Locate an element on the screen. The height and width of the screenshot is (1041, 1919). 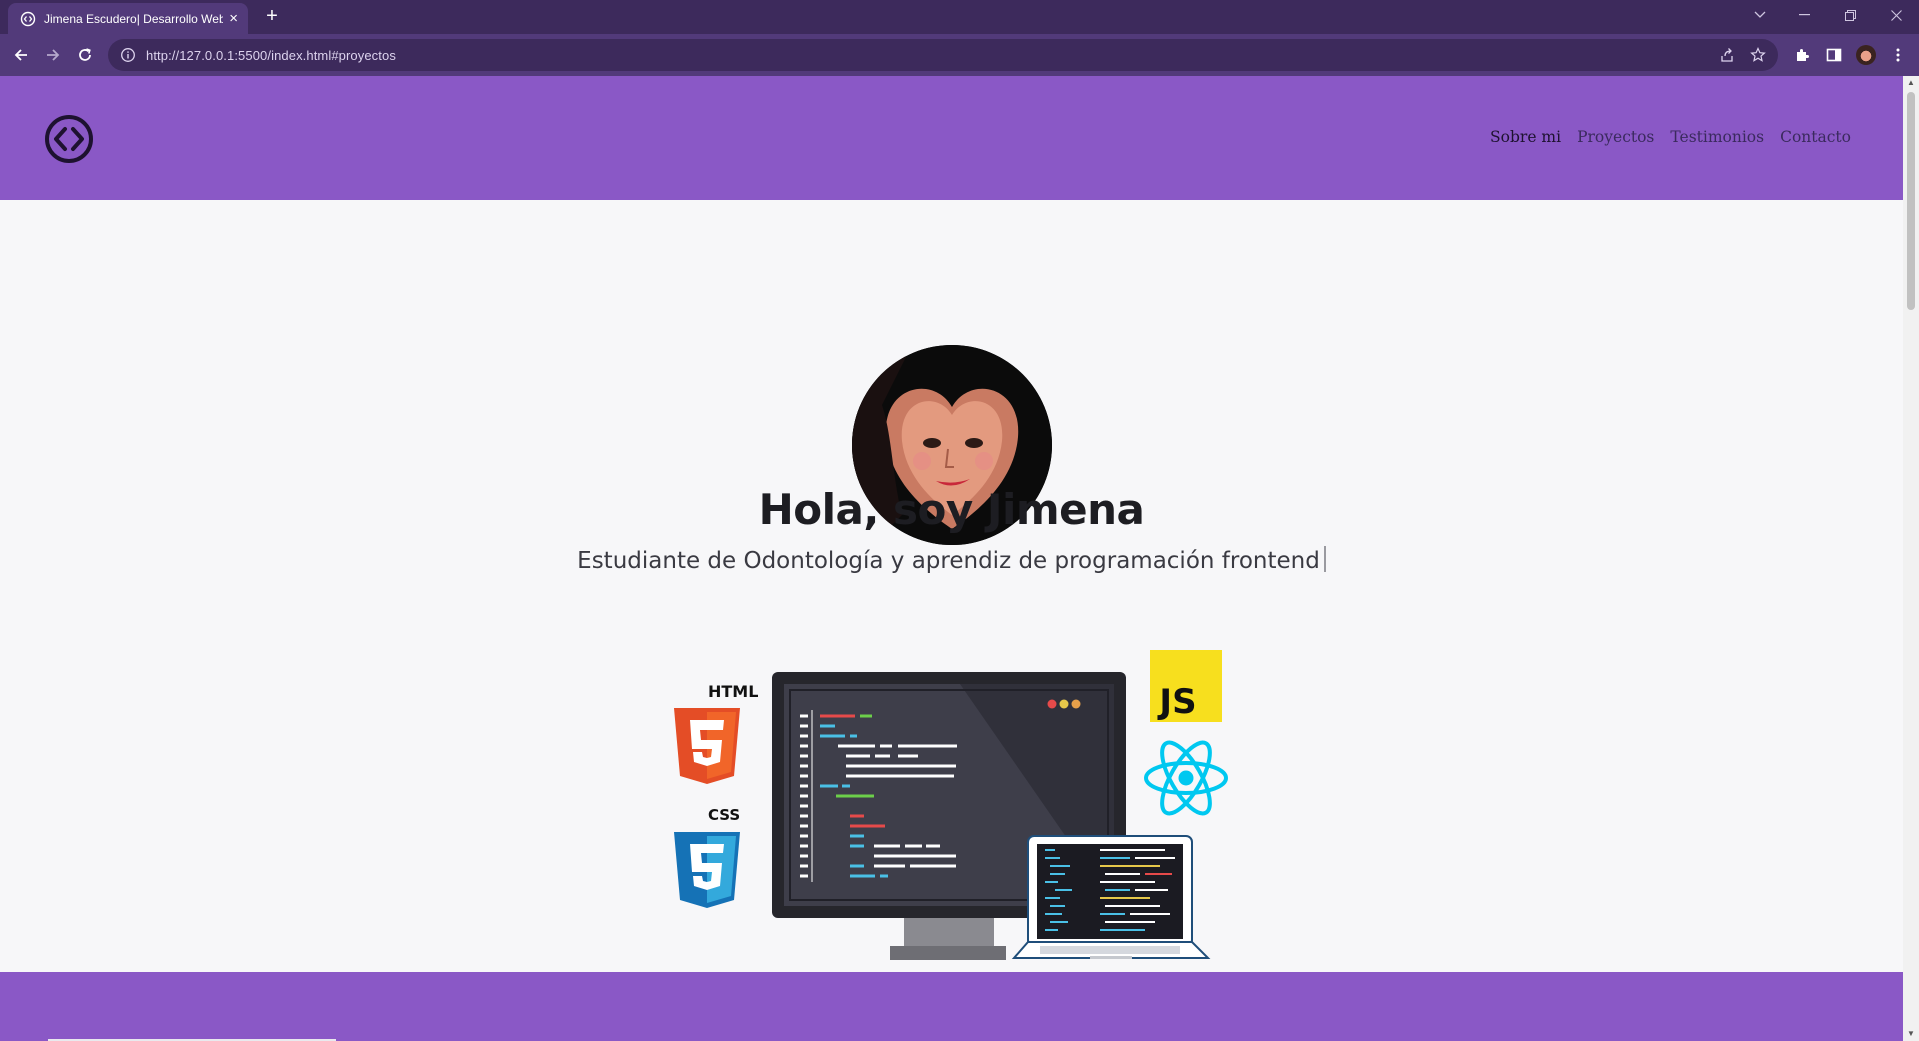
close-window-icon is located at coordinates (1896, 15).